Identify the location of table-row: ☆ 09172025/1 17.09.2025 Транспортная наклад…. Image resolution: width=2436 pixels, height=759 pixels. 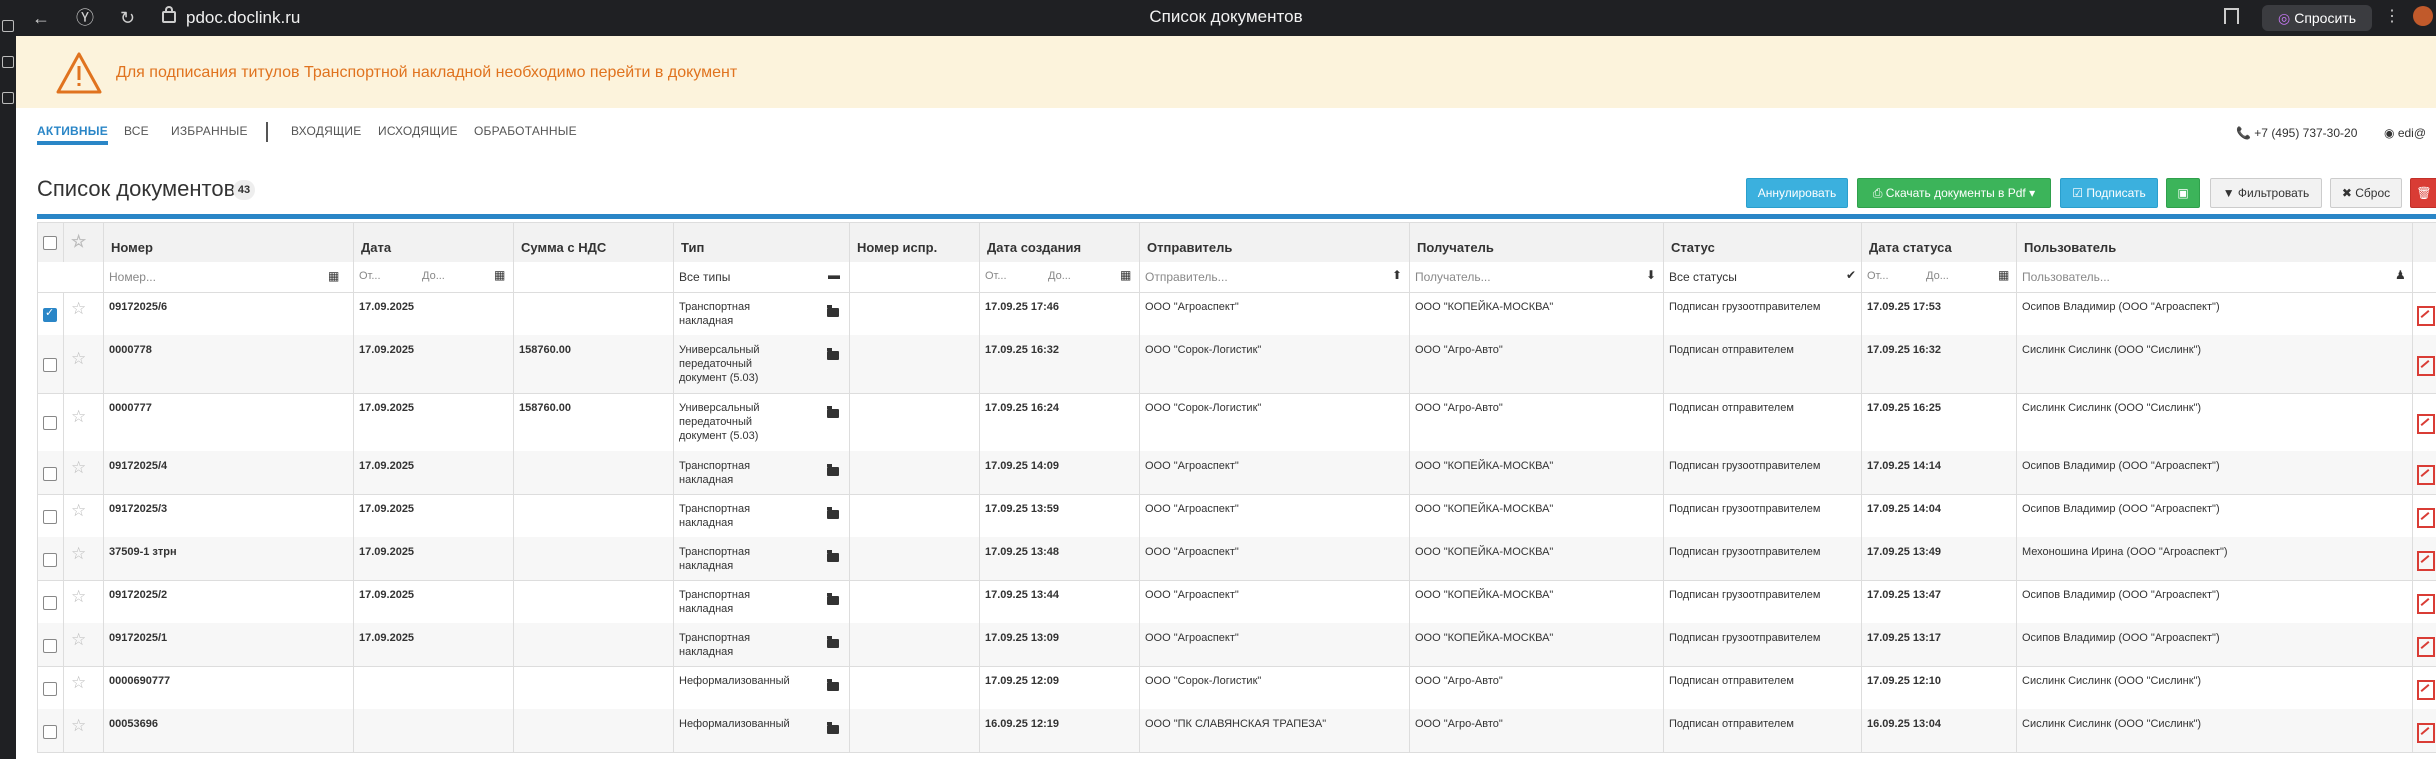
(1236, 645).